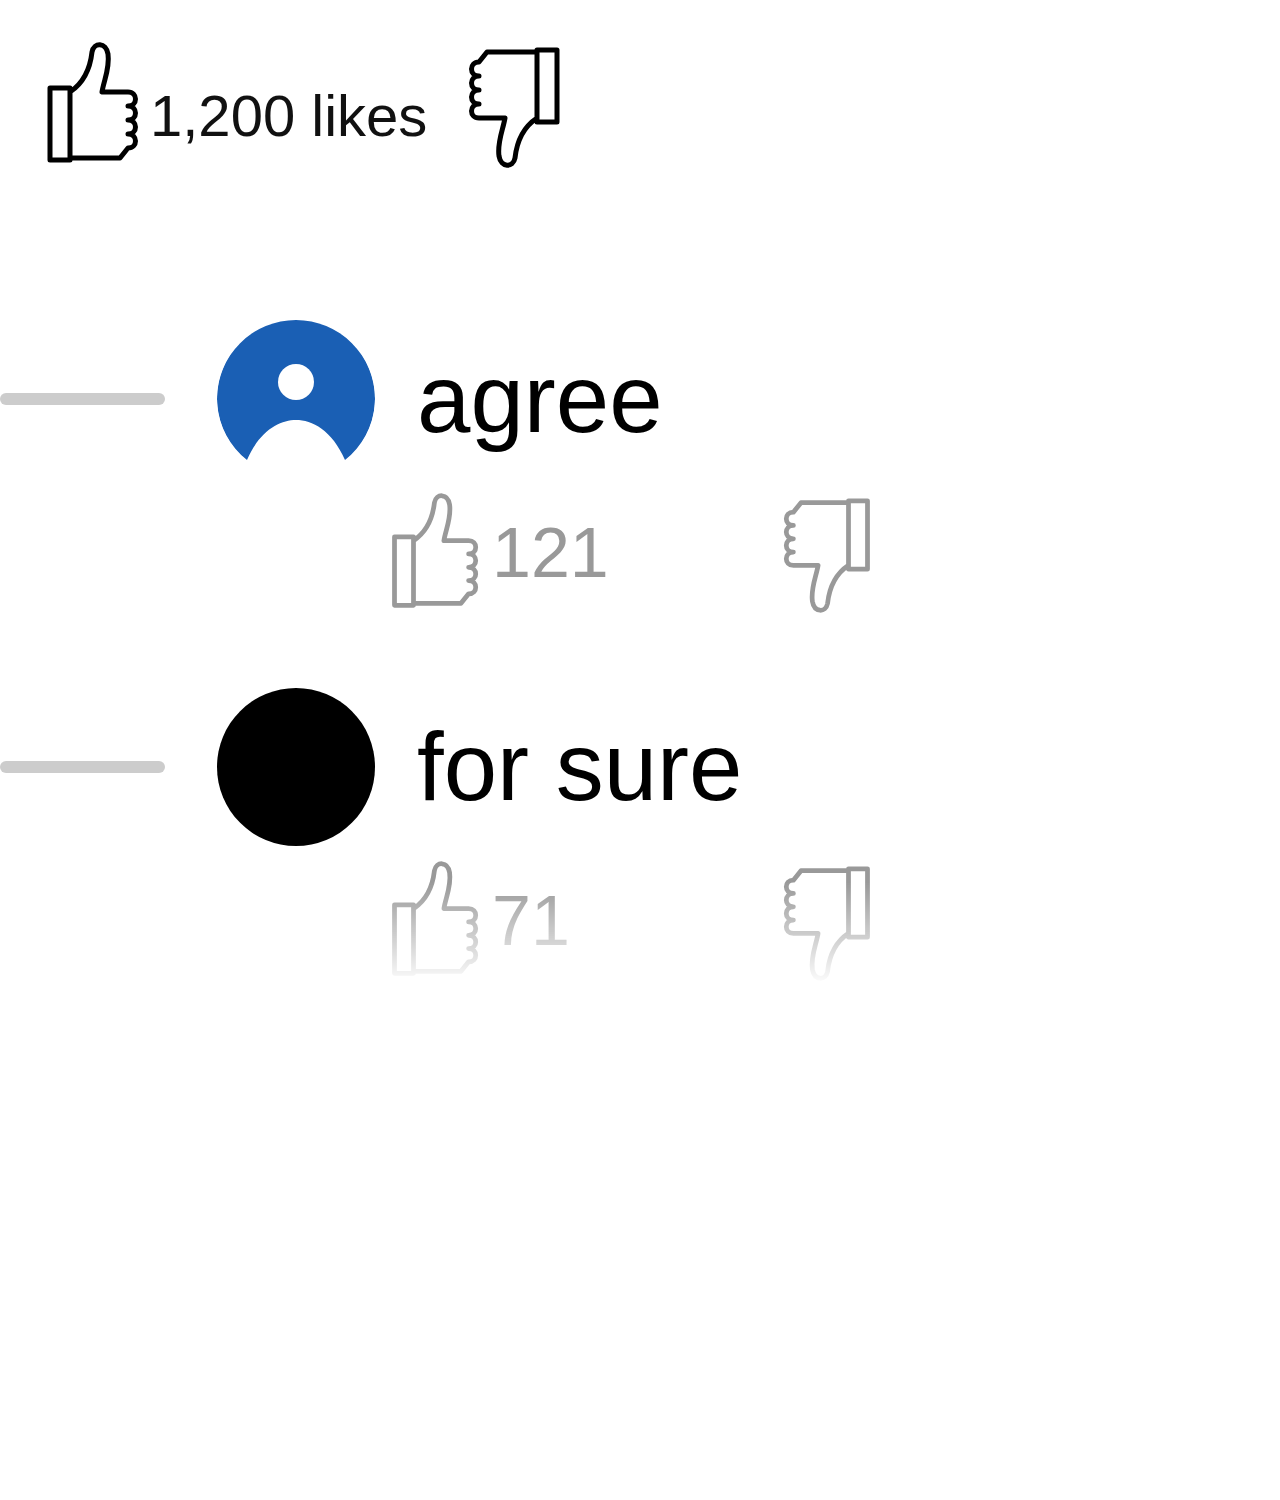  What do you see at coordinates (540, 399) in the screenshot?
I see `reply-text: agree` at bounding box center [540, 399].